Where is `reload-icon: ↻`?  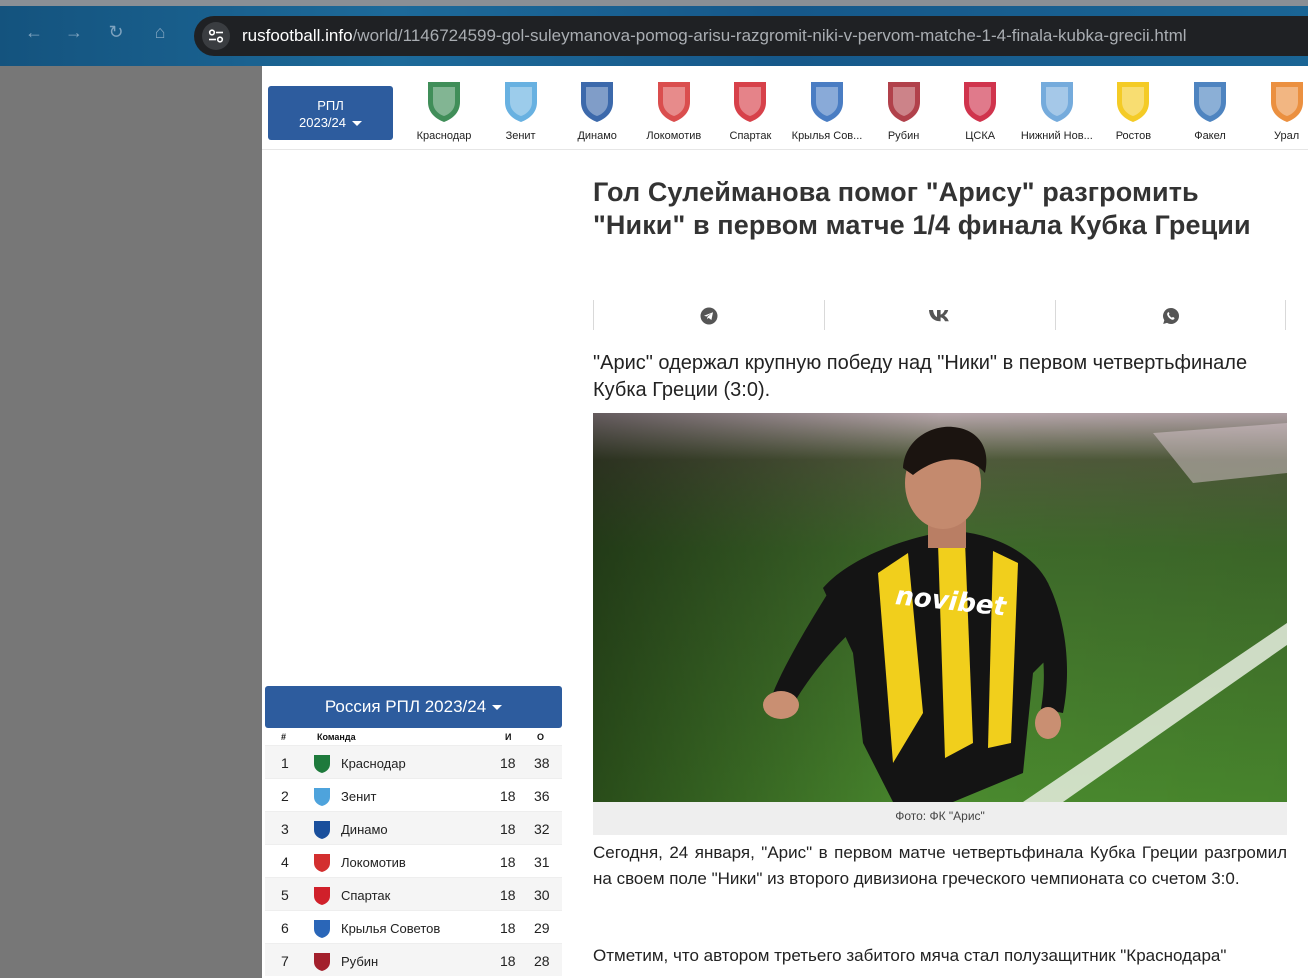
reload-icon: ↻ is located at coordinates (116, 32).